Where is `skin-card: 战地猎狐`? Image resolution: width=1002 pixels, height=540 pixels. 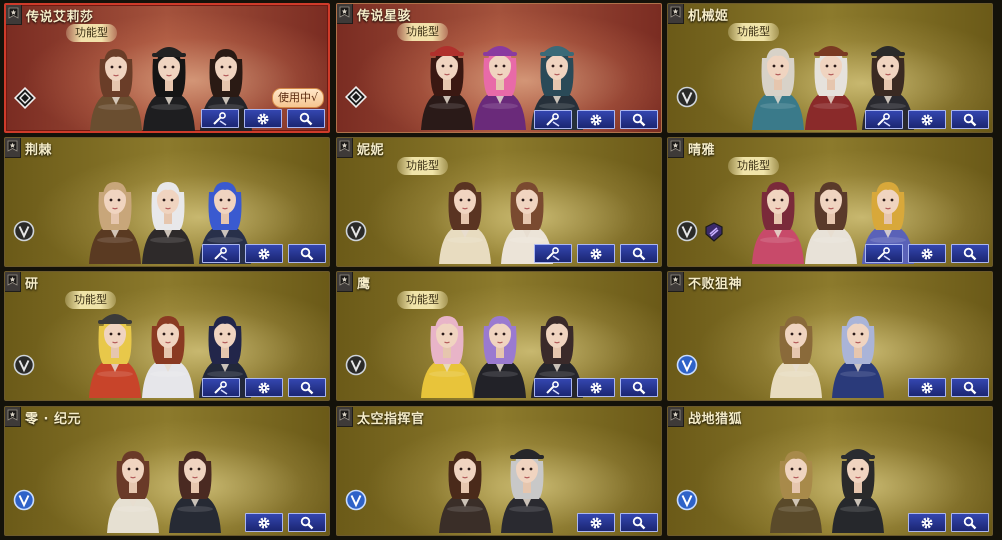
skin-card: 战地猎狐 is located at coordinates (830, 471).